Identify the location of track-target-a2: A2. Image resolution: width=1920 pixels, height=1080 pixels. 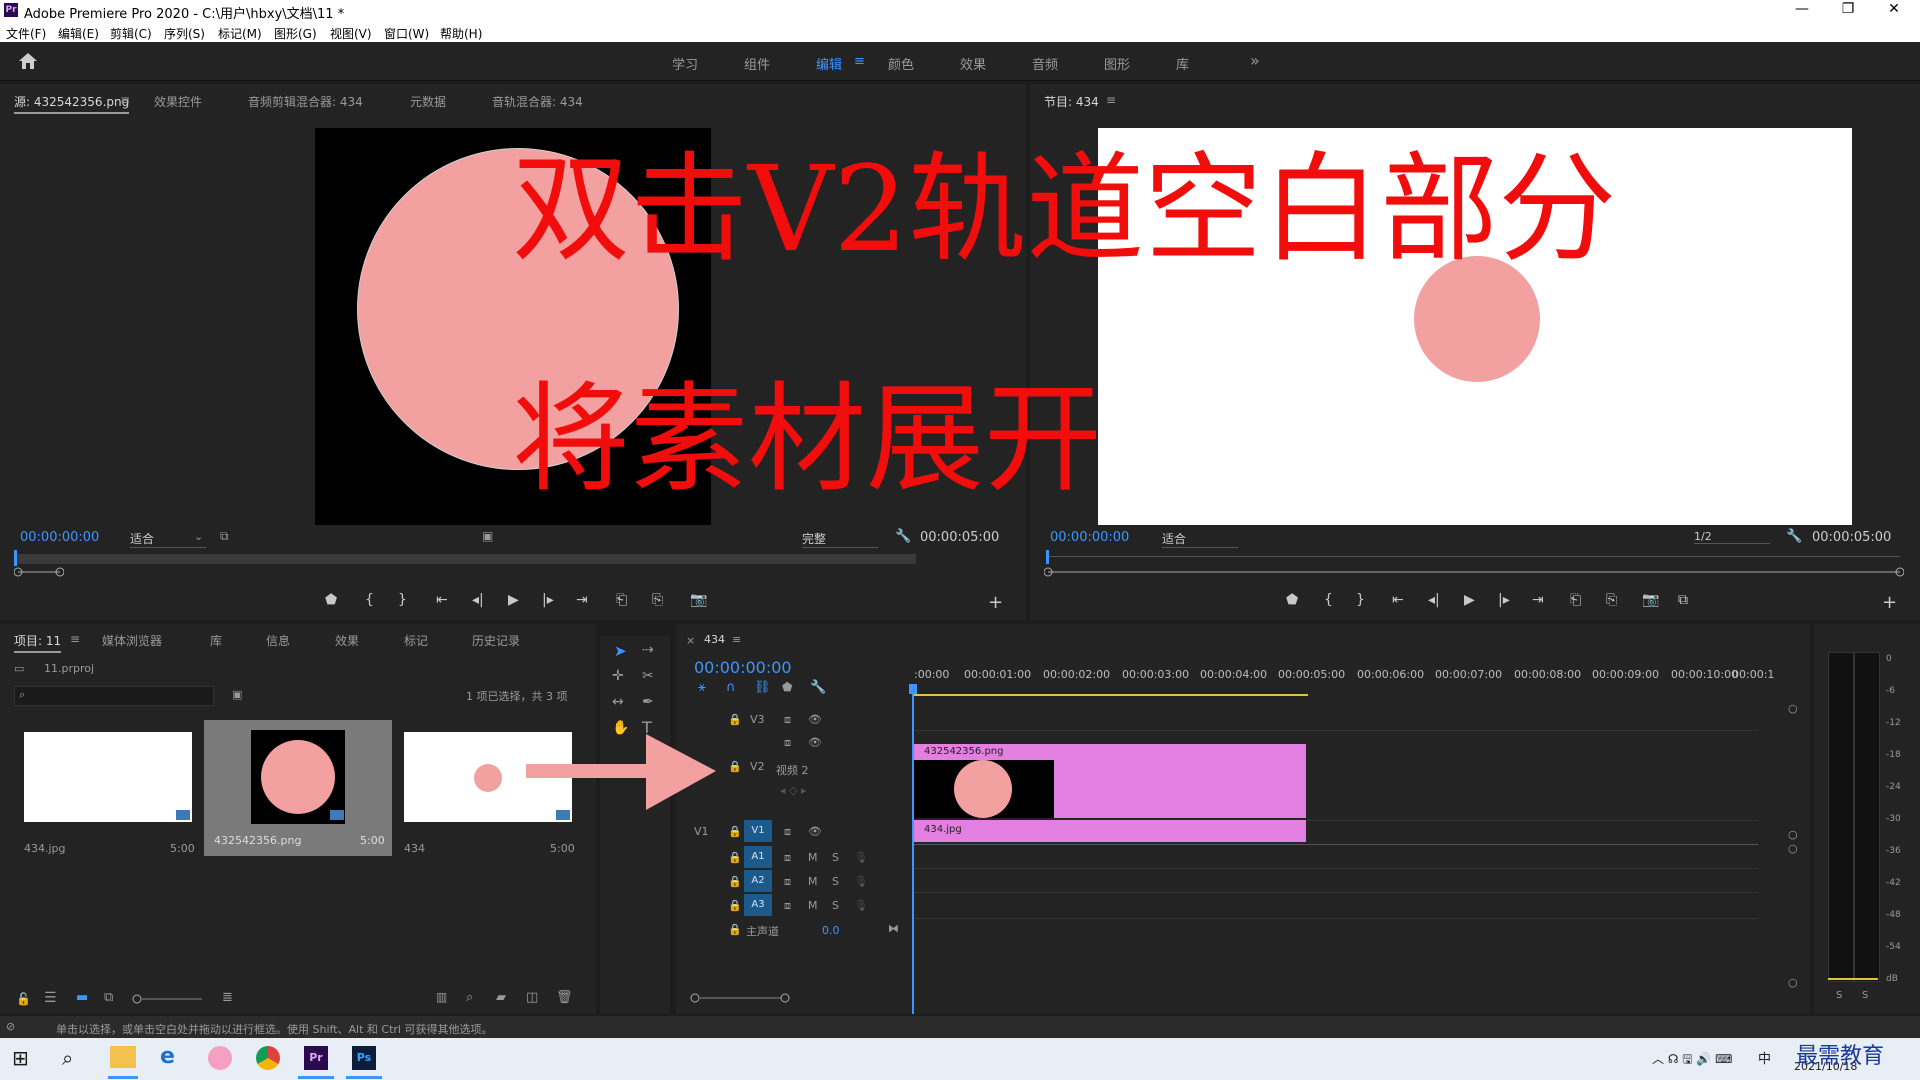
(758, 881).